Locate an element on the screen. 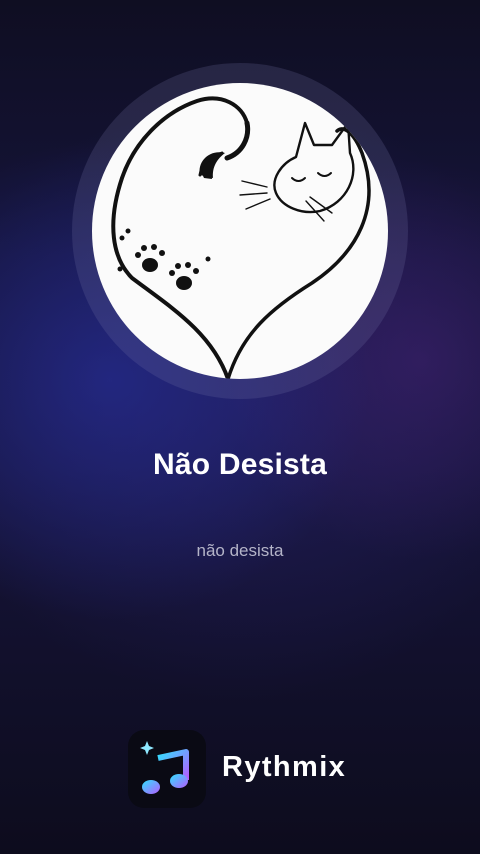 The width and height of the screenshot is (480, 854). brand-name: Rythmix is located at coordinates (284, 767).